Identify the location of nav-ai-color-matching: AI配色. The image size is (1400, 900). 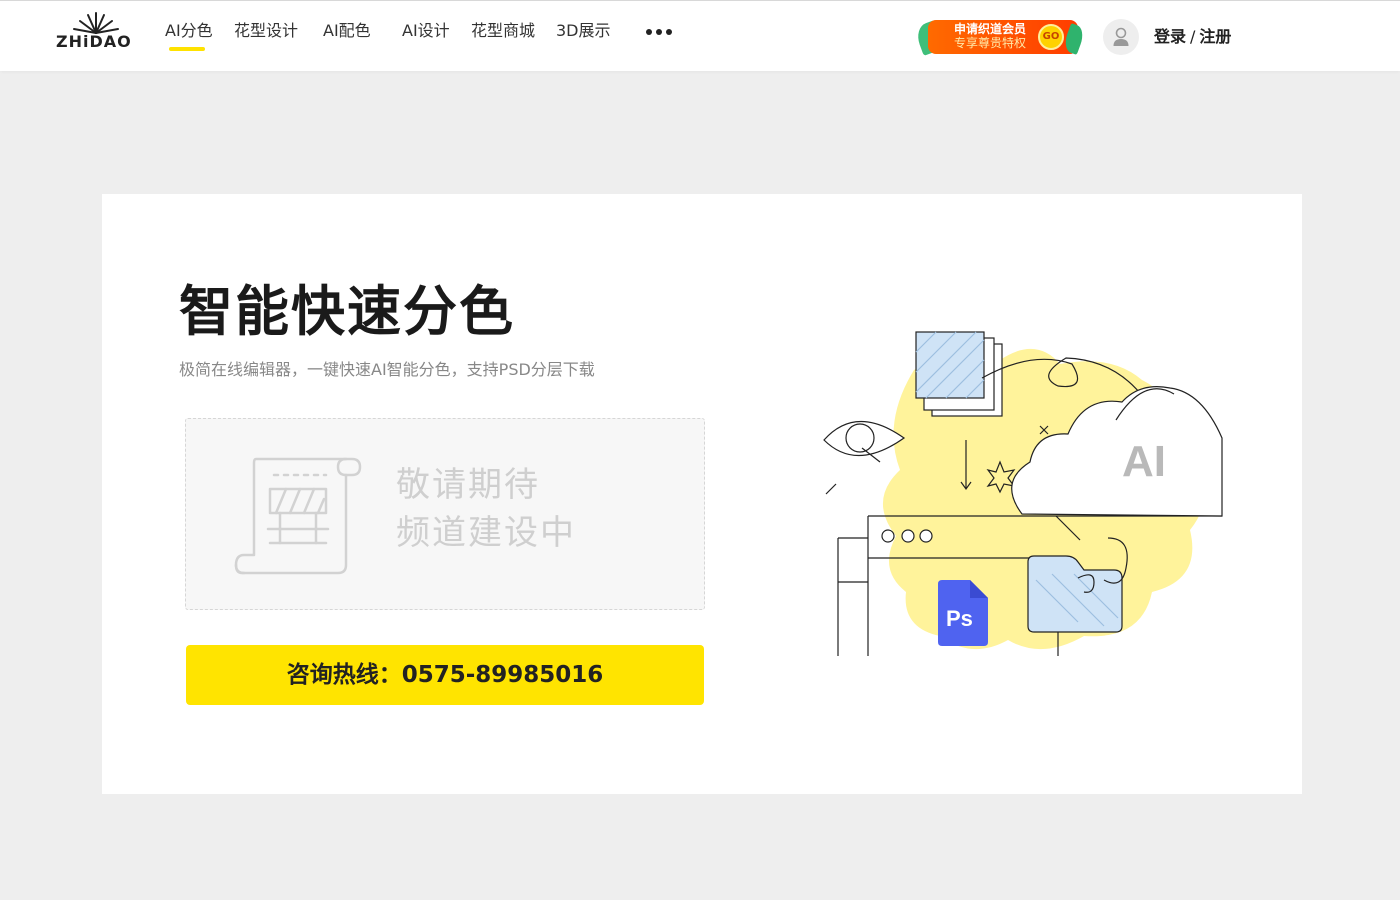
(347, 31).